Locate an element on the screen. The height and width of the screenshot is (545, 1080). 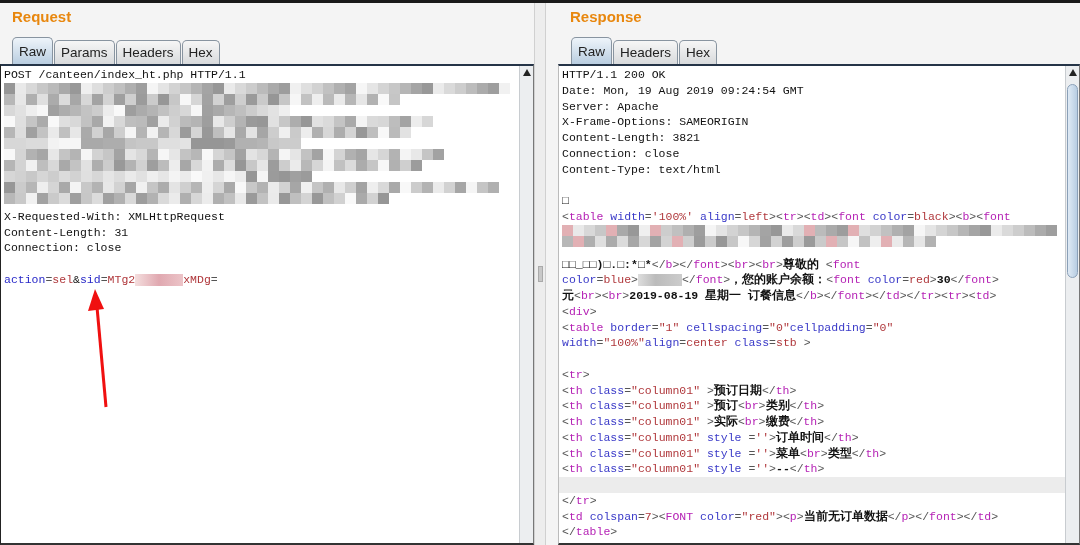
code-line: <th class="column01" style =''>--</th> is located at coordinates (694, 469).